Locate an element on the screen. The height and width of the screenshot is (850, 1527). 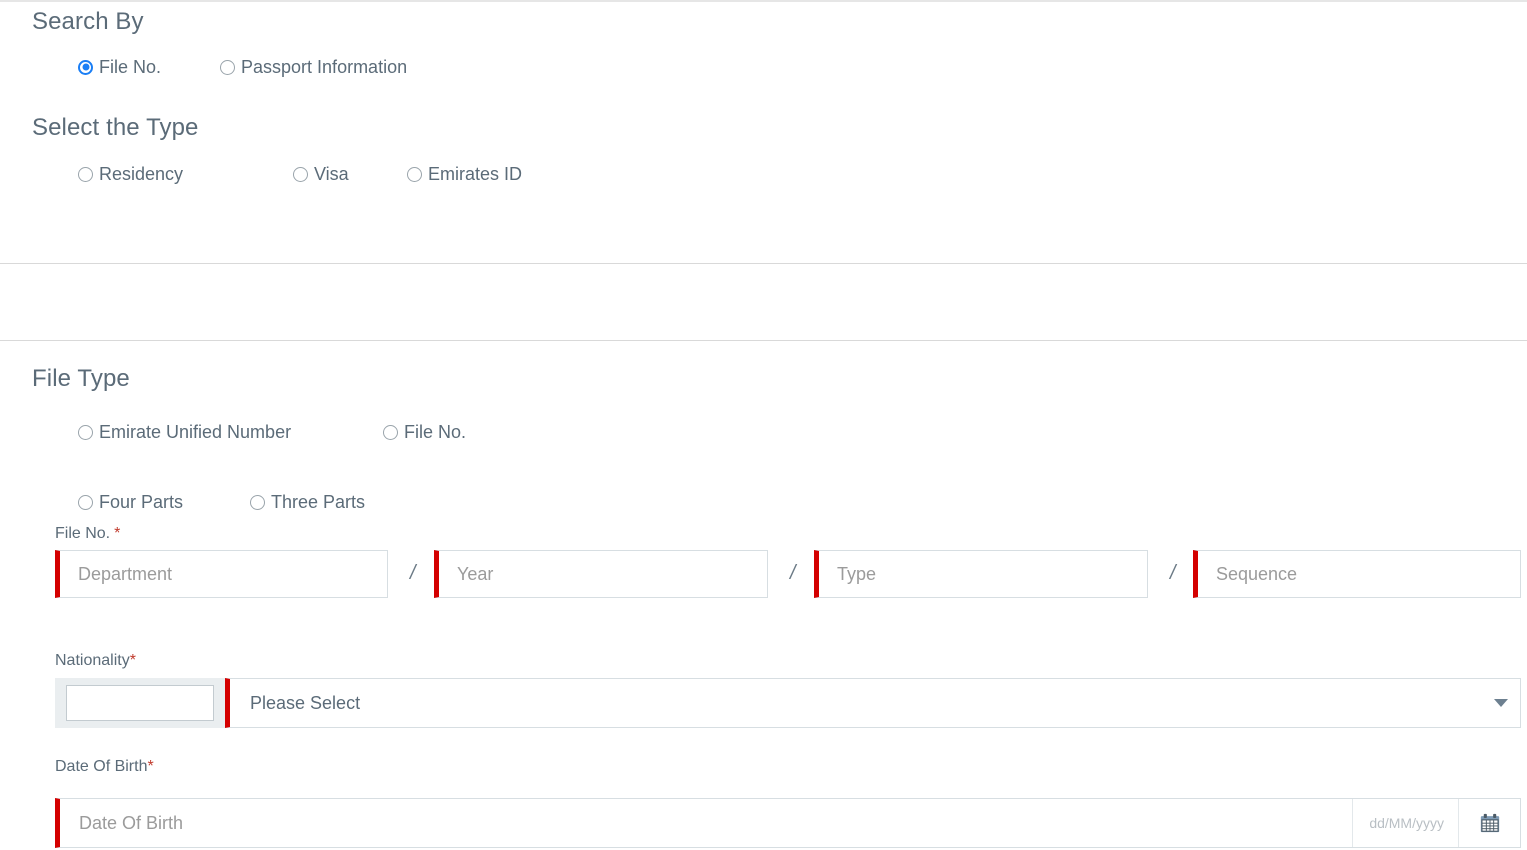
file-no-year-input: Year is located at coordinates (601, 574).